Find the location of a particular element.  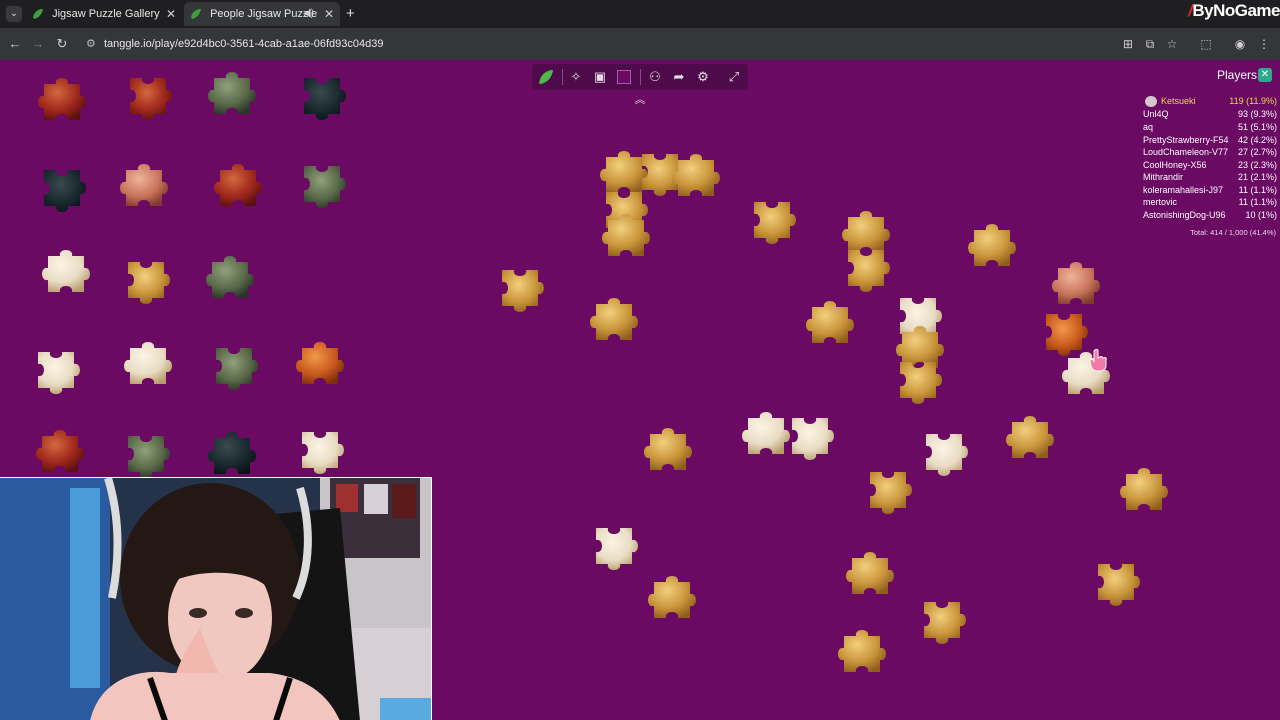

tab-search-chevron-icon: ⌄ is located at coordinates (14, 14).